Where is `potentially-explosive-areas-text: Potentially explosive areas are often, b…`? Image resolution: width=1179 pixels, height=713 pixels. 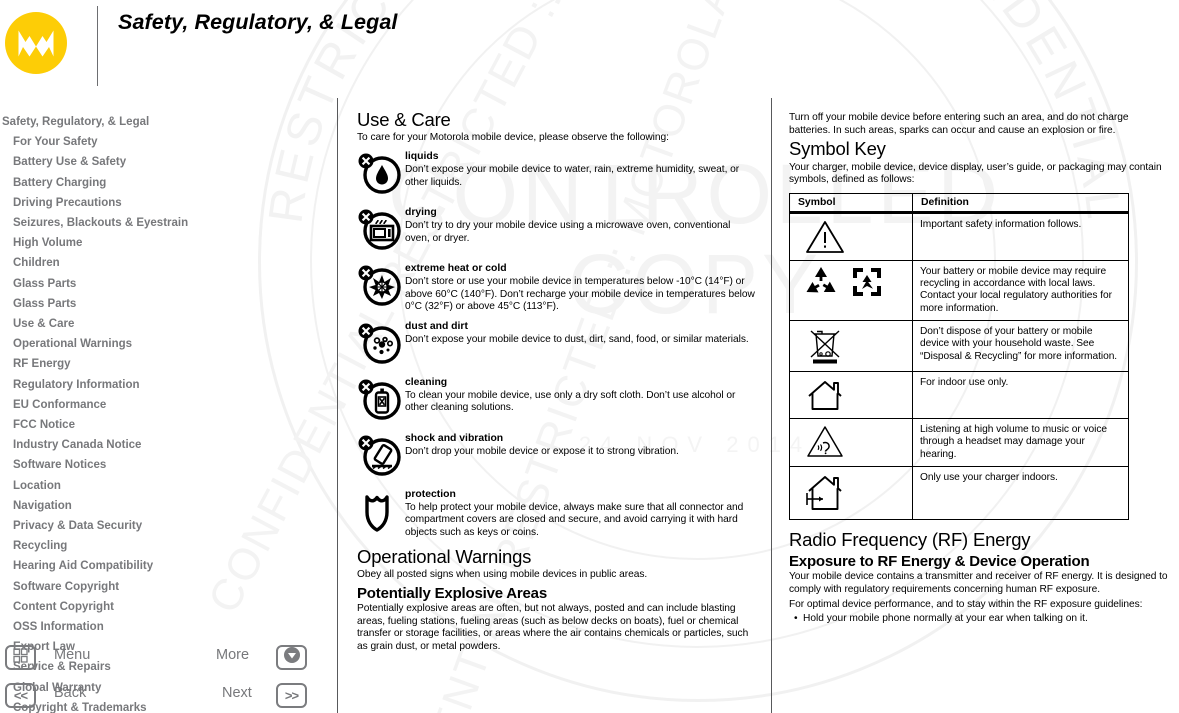 potentially-explosive-areas-text: Potentially explosive areas are often, b… is located at coordinates (553, 627).